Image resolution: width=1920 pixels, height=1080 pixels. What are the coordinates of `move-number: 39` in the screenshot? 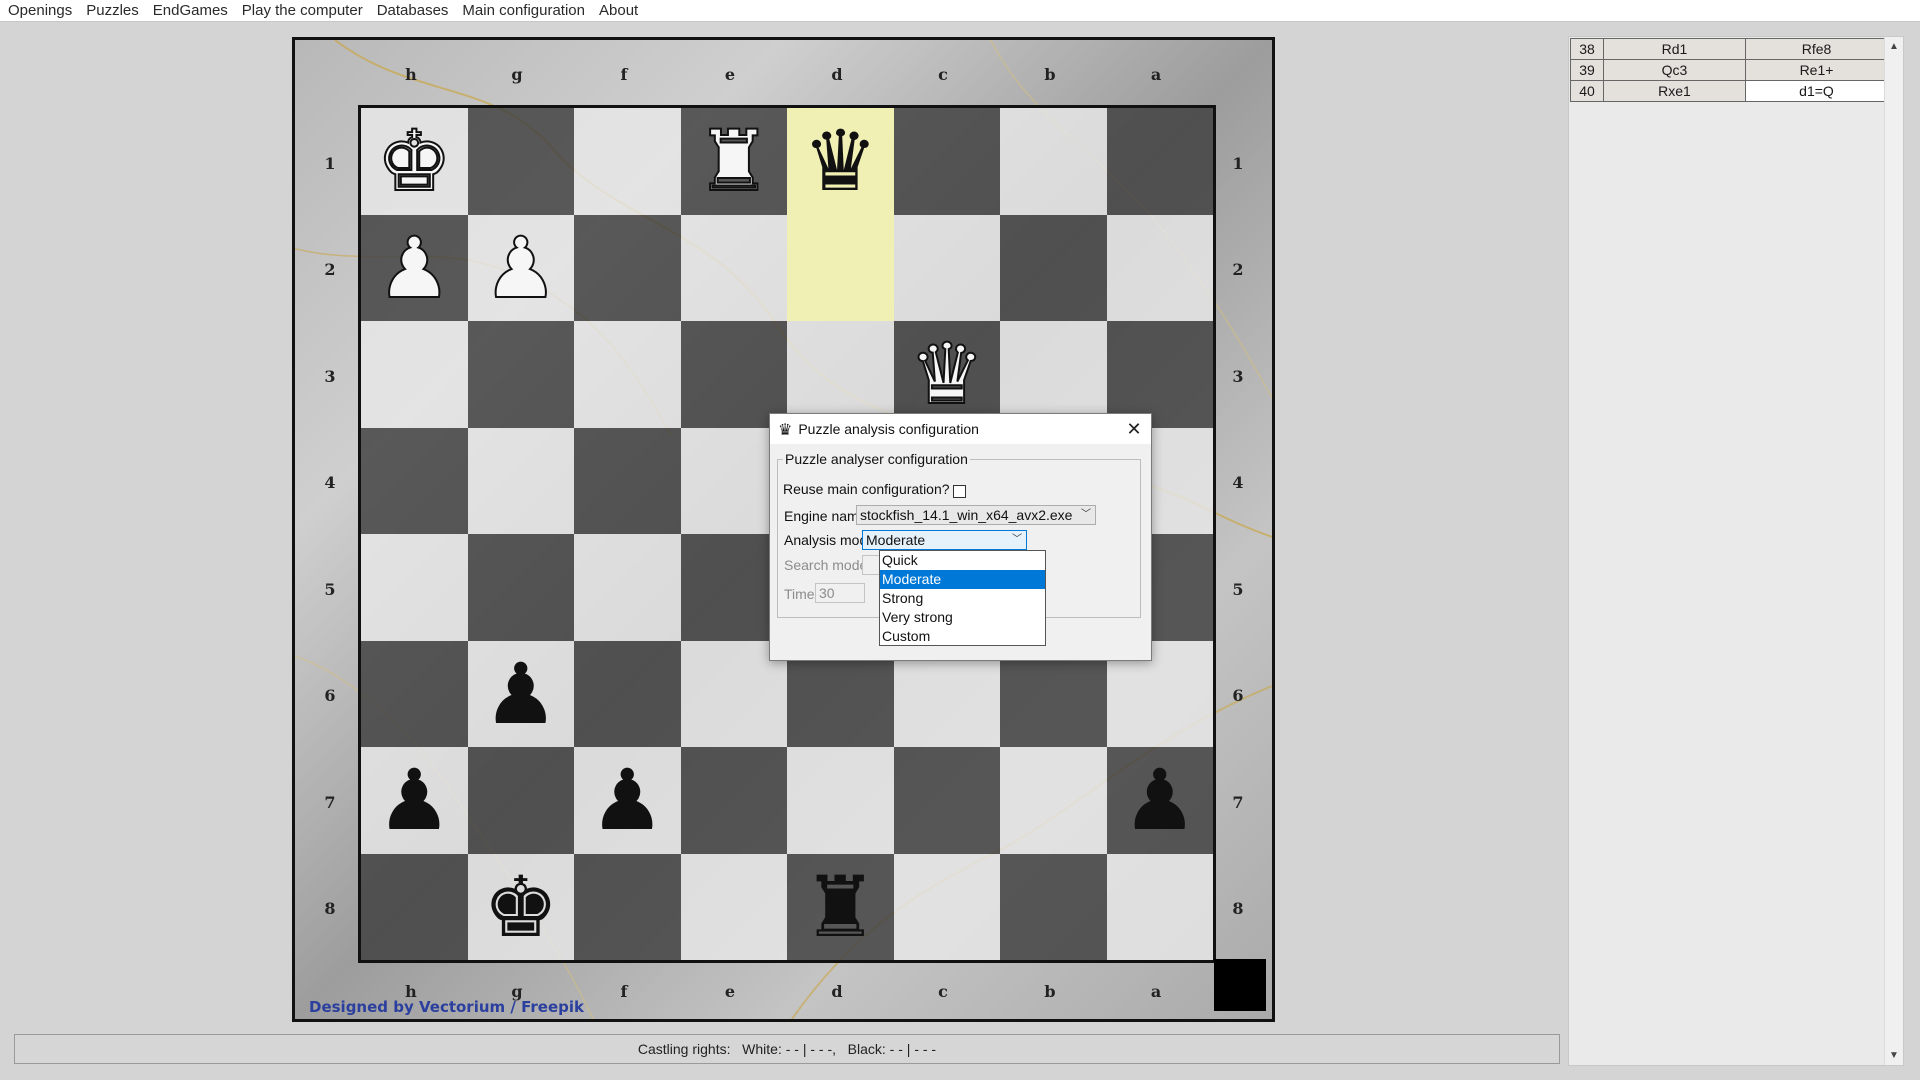 It's located at (1587, 70).